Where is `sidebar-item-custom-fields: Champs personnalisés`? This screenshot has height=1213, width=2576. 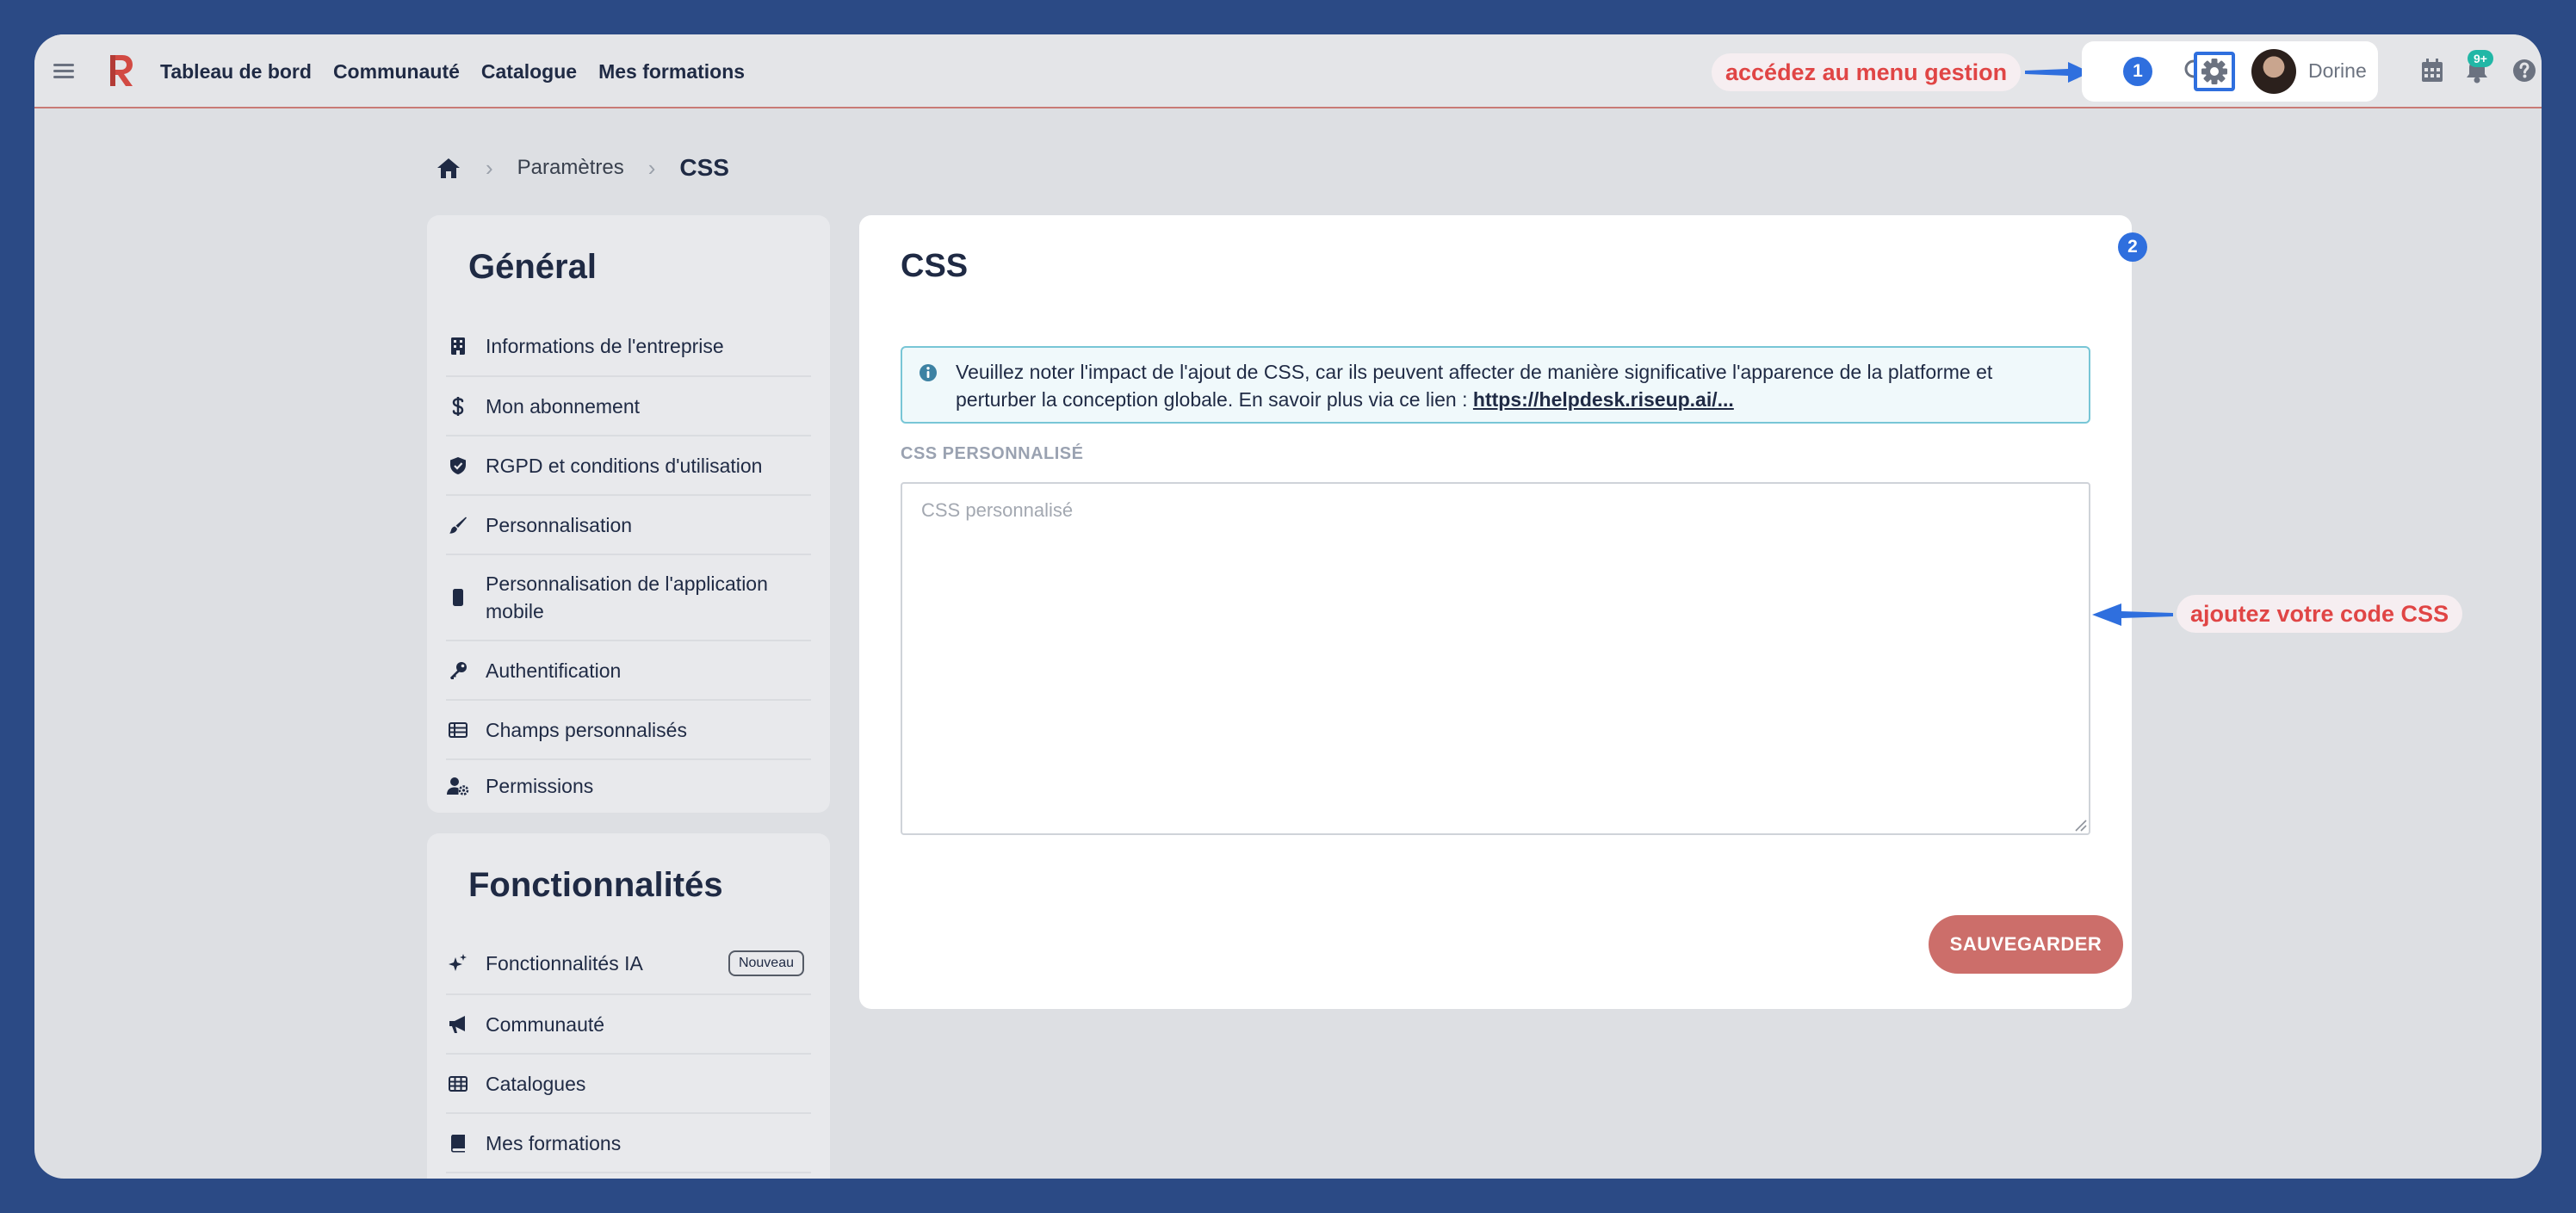 sidebar-item-custom-fields: Champs personnalisés is located at coordinates (628, 730).